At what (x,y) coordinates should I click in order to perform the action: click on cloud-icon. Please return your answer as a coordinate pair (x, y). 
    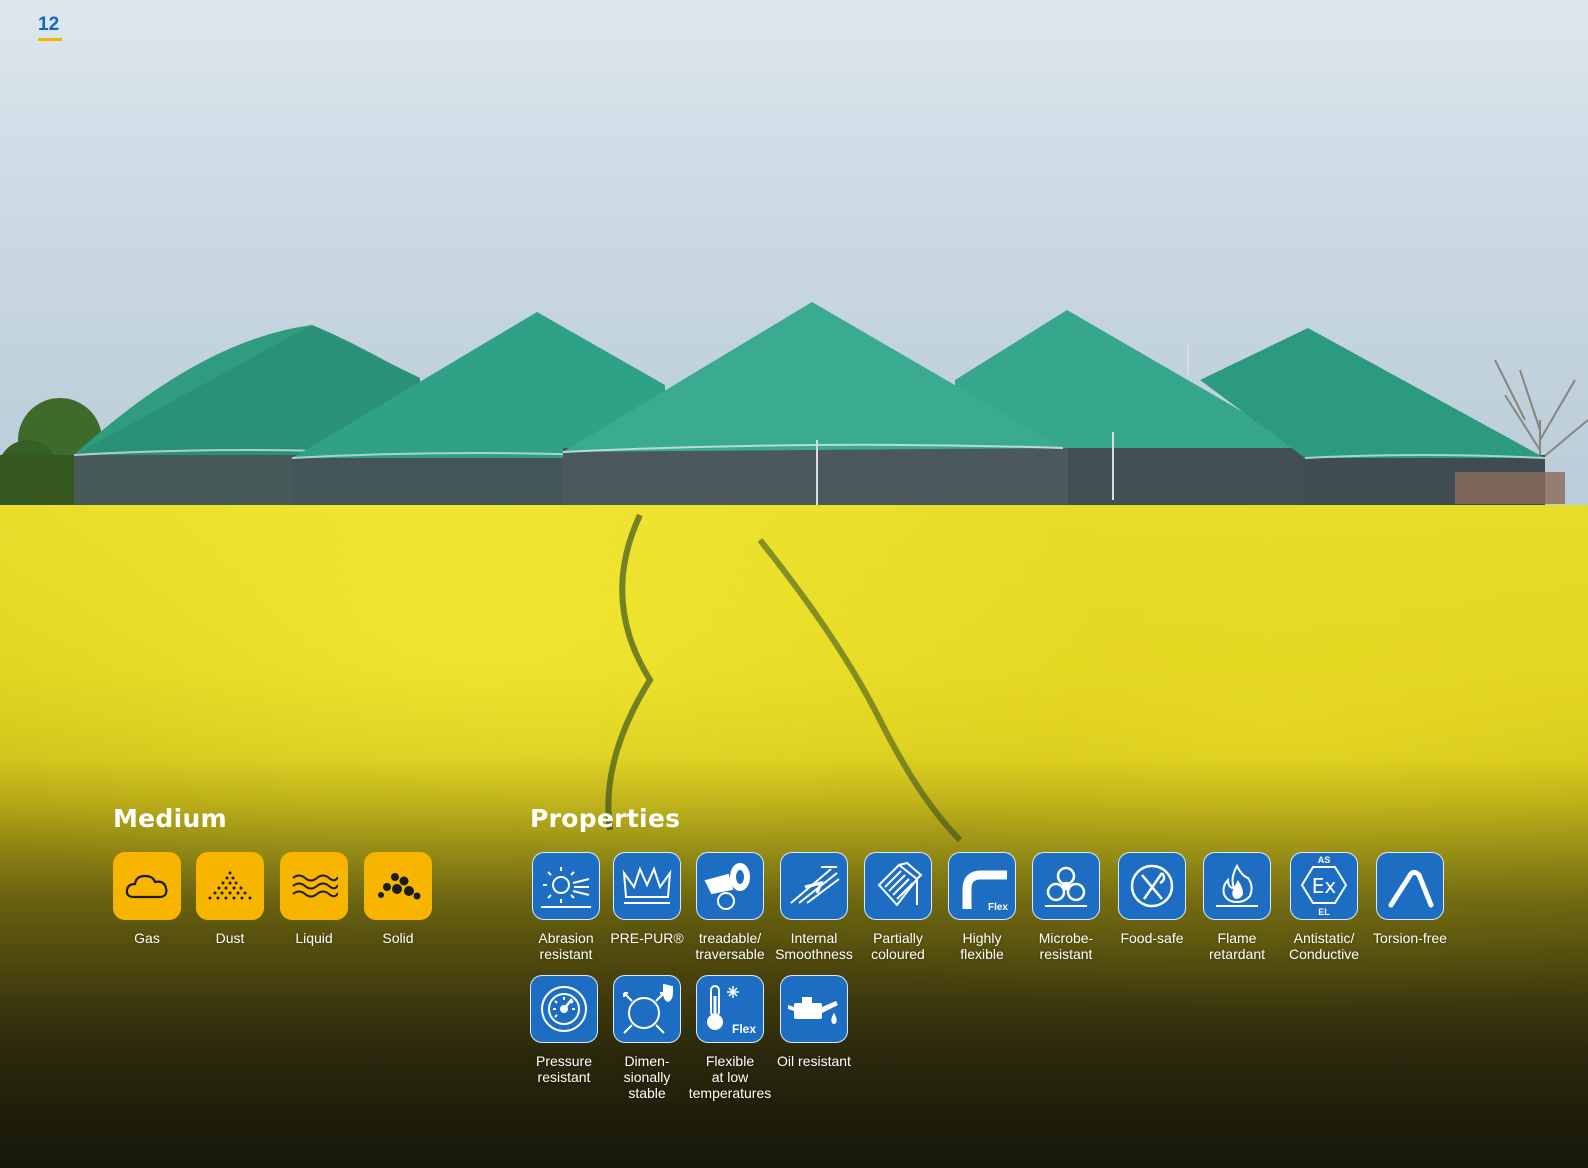
    Looking at the image, I should click on (147, 886).